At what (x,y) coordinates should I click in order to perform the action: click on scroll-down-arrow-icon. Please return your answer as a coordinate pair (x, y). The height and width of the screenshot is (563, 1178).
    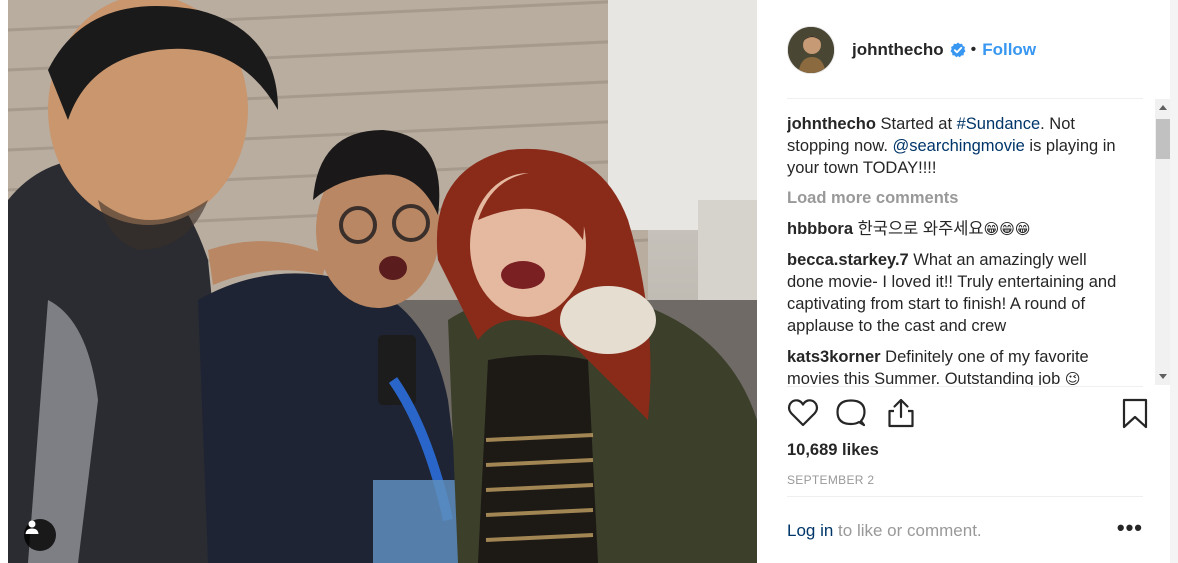
    Looking at the image, I should click on (1163, 376).